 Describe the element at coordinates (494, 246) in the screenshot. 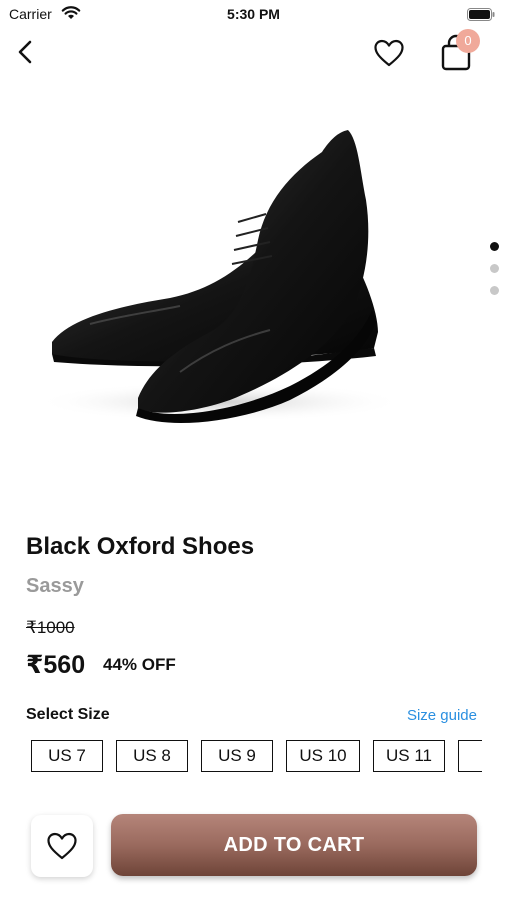

I see `pager-dot-active` at that location.